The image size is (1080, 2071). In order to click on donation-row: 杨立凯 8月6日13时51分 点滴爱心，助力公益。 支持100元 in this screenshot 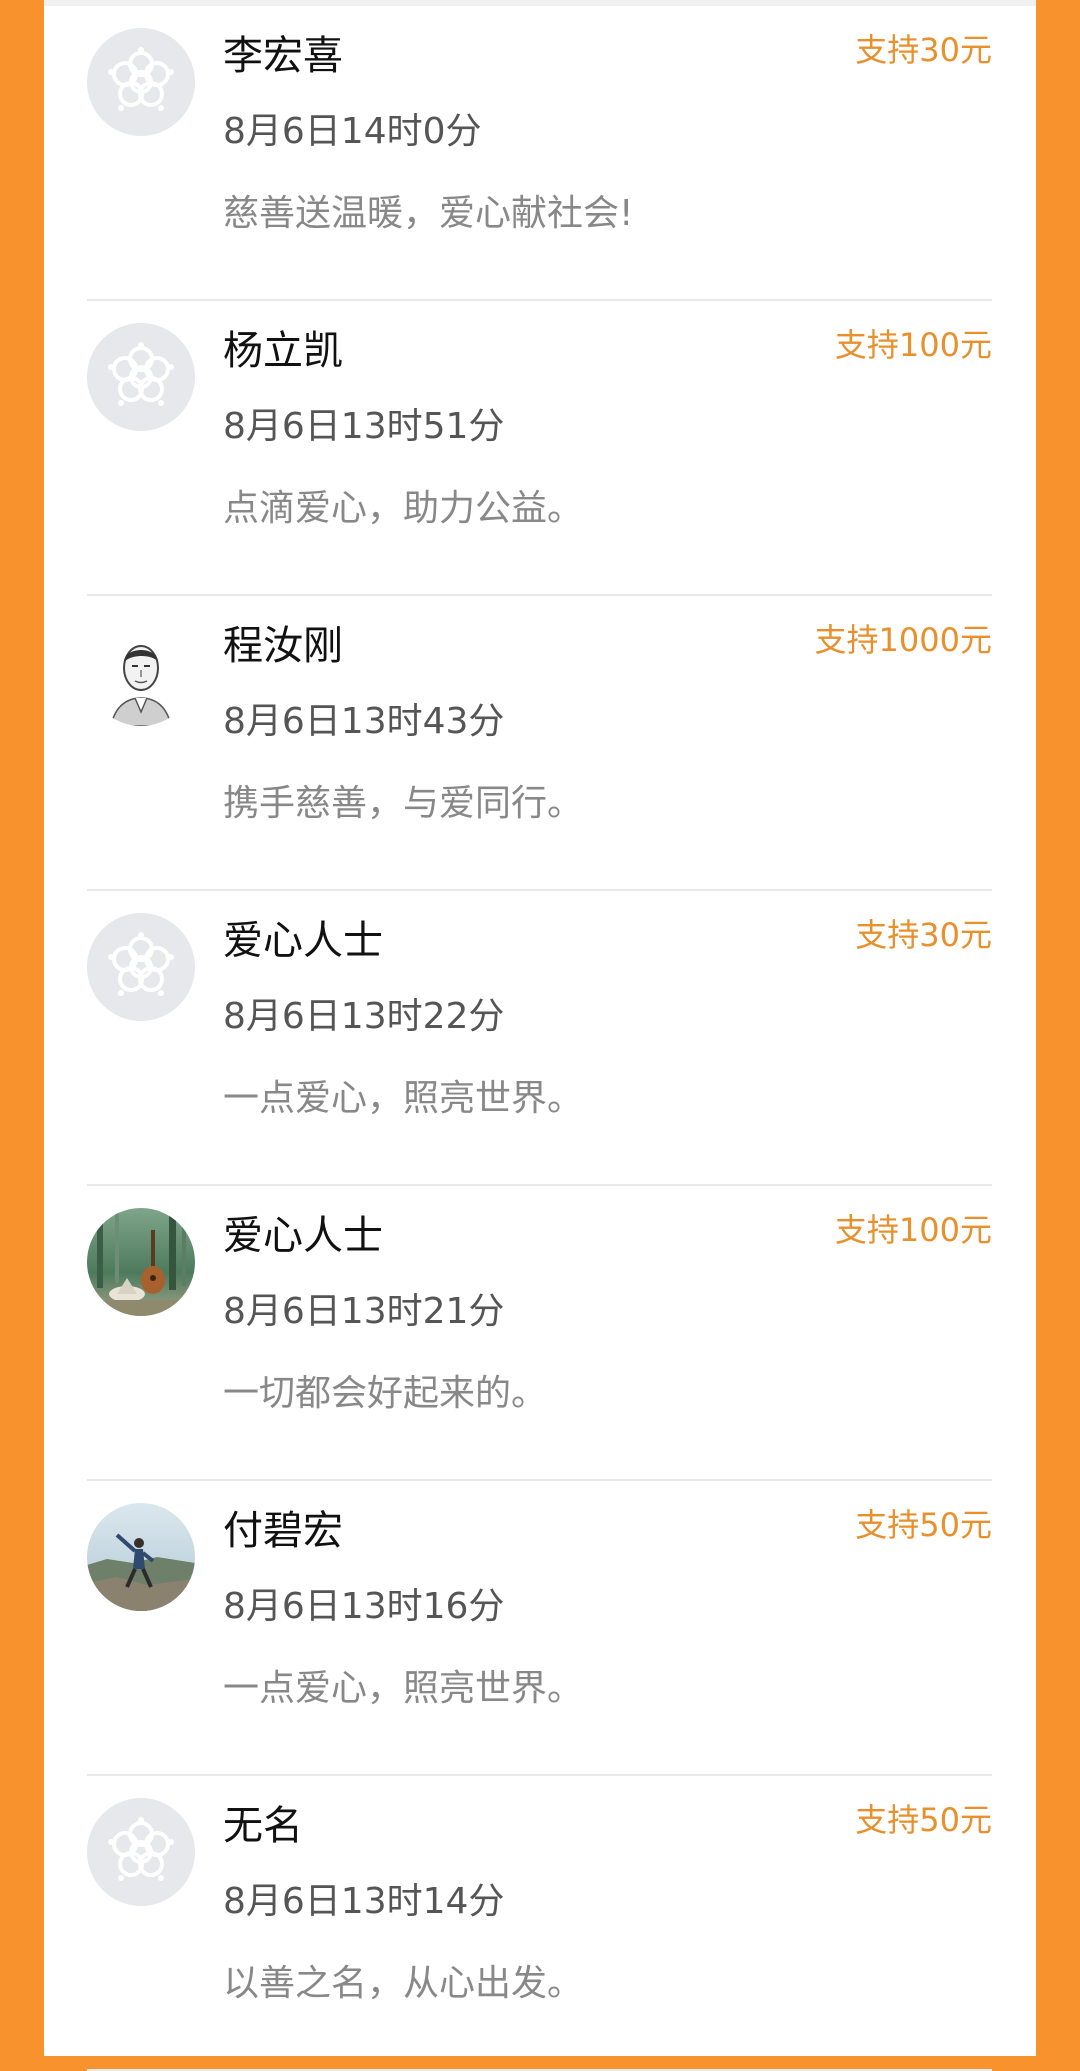, I will do `click(540, 448)`.